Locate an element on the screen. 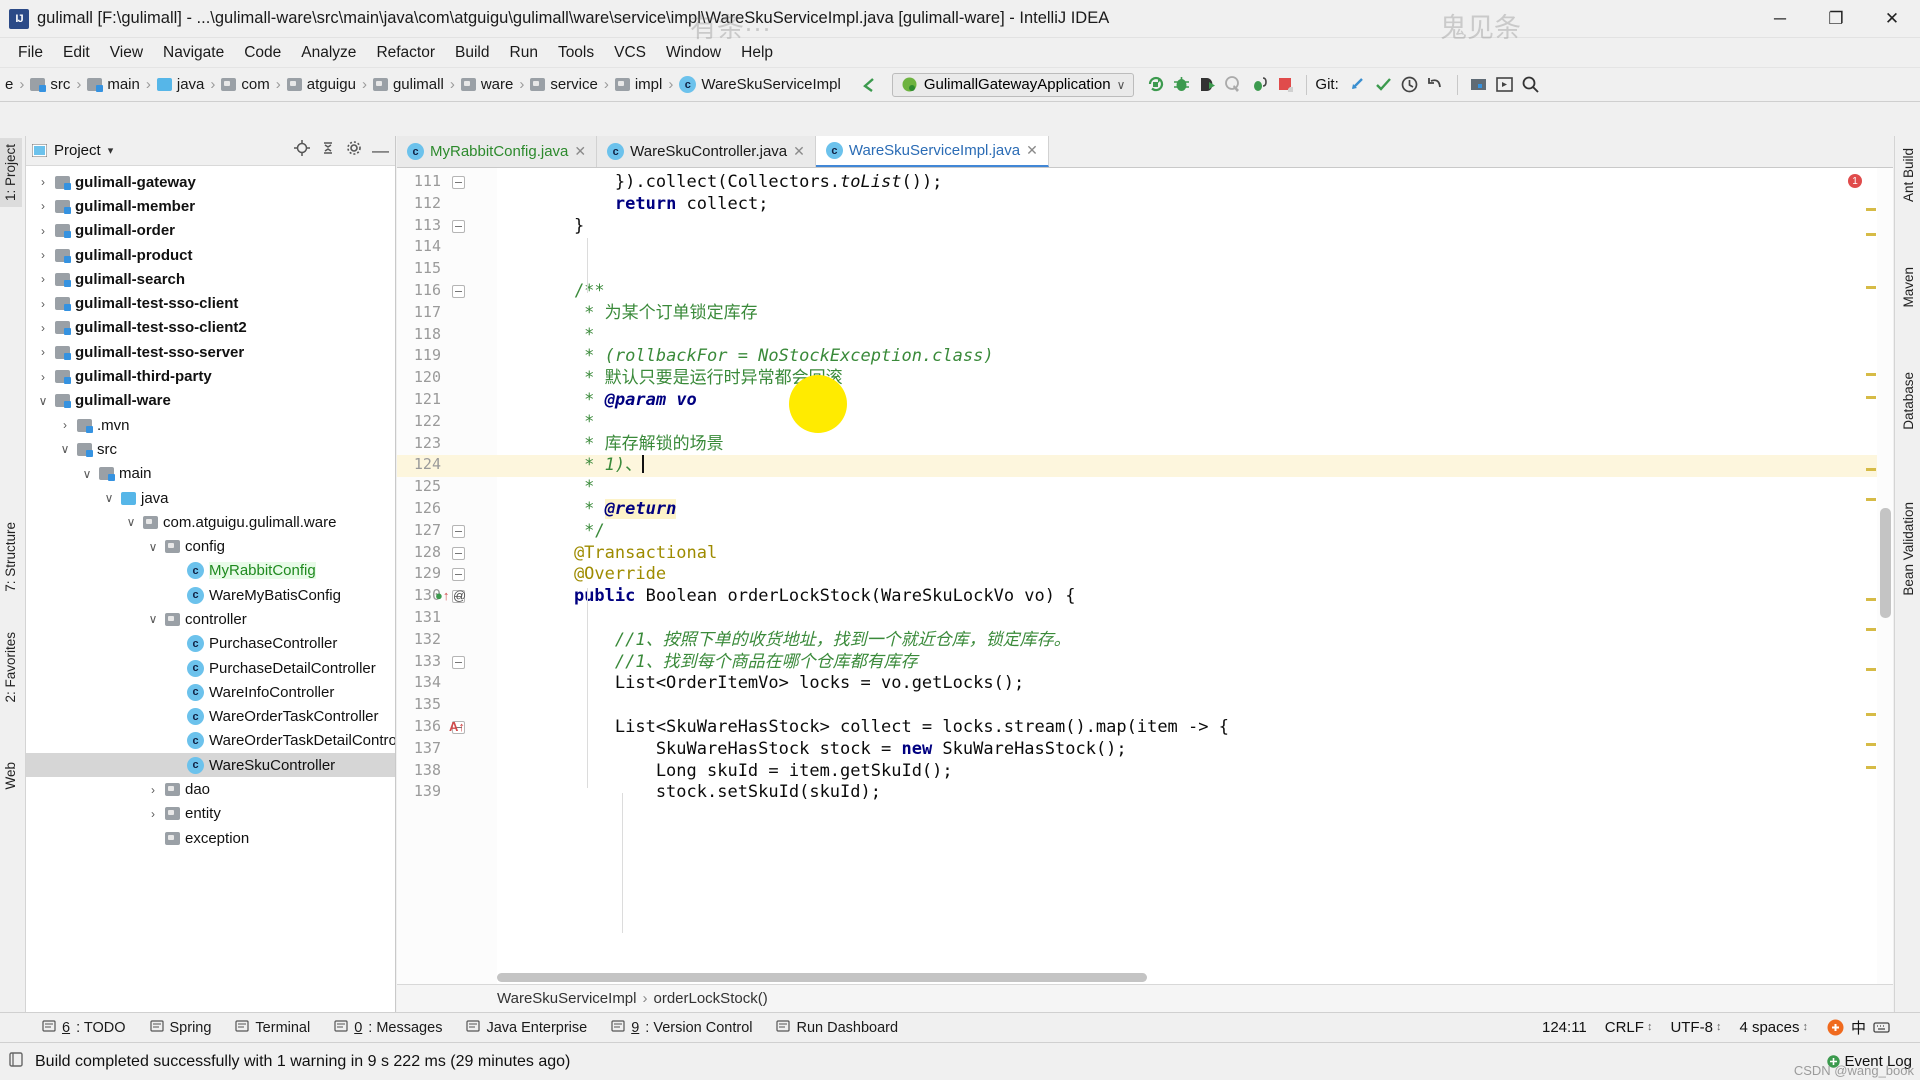  sidebar-item-structure: 7: Structure is located at coordinates (11, 557).